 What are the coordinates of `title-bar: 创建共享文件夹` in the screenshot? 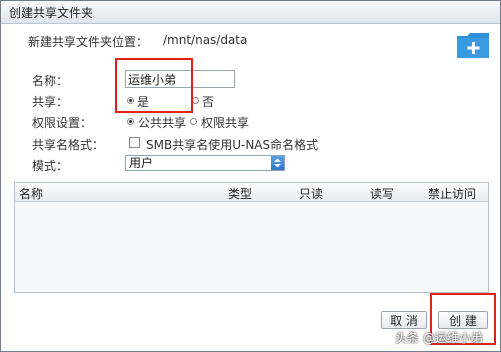 It's located at (250, 12).